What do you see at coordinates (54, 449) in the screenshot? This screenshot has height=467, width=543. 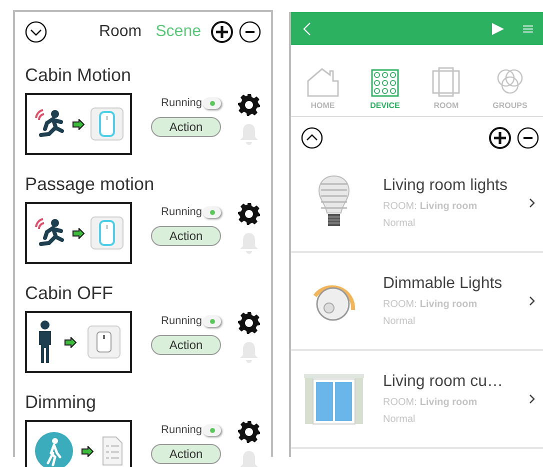 I see `walking-person-icon` at bounding box center [54, 449].